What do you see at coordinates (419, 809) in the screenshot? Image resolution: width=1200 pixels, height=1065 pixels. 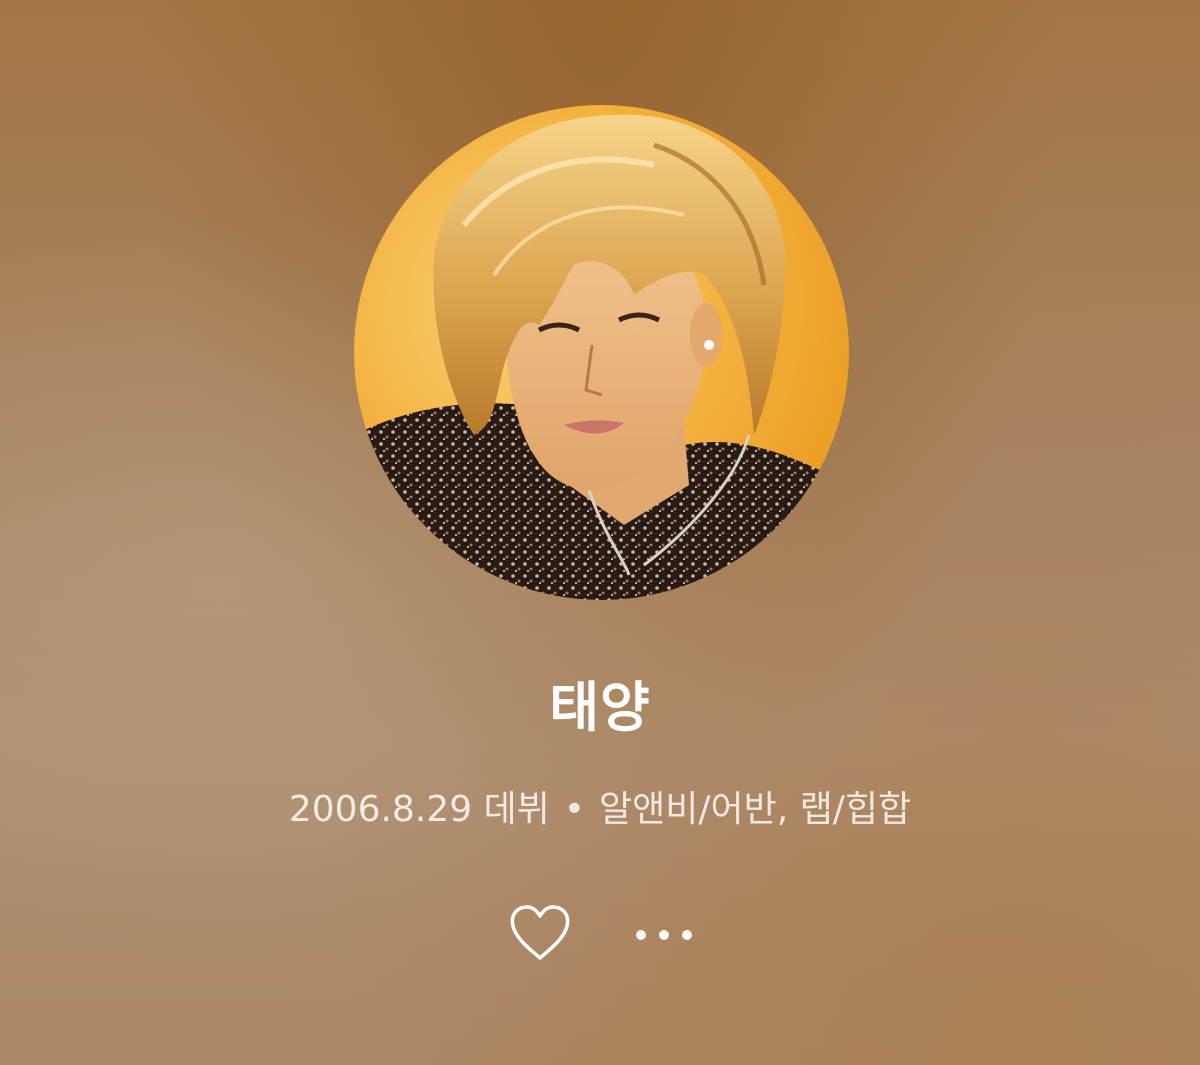 I see `debut-date: 2006.8.29 데뷔` at bounding box center [419, 809].